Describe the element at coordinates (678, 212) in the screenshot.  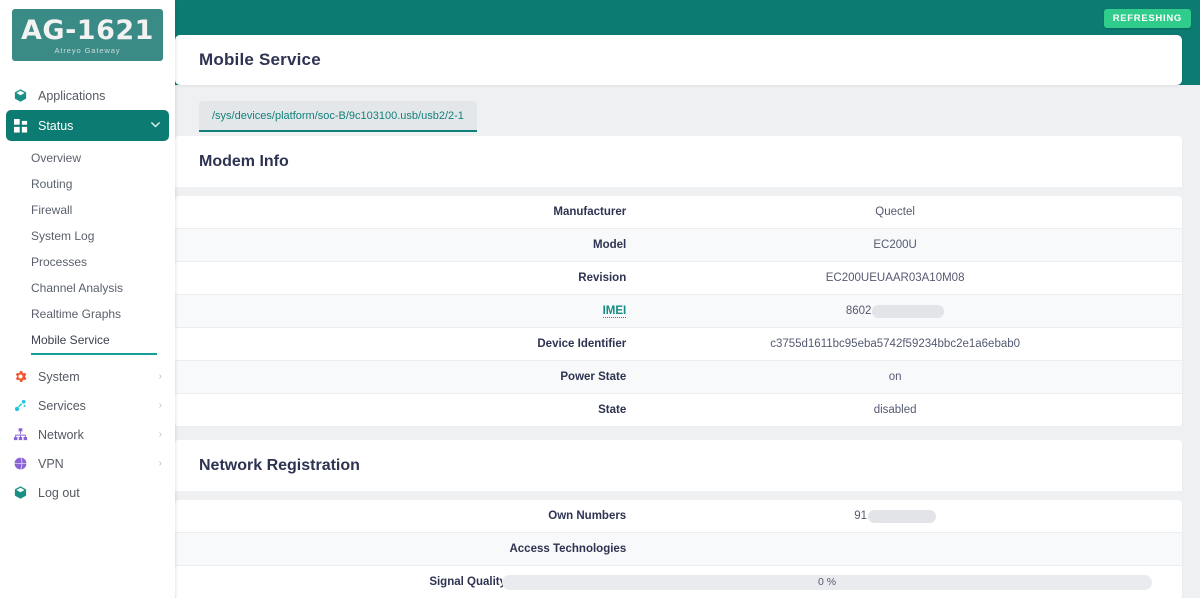
I see `table-row: Manufacturer Quectel` at that location.